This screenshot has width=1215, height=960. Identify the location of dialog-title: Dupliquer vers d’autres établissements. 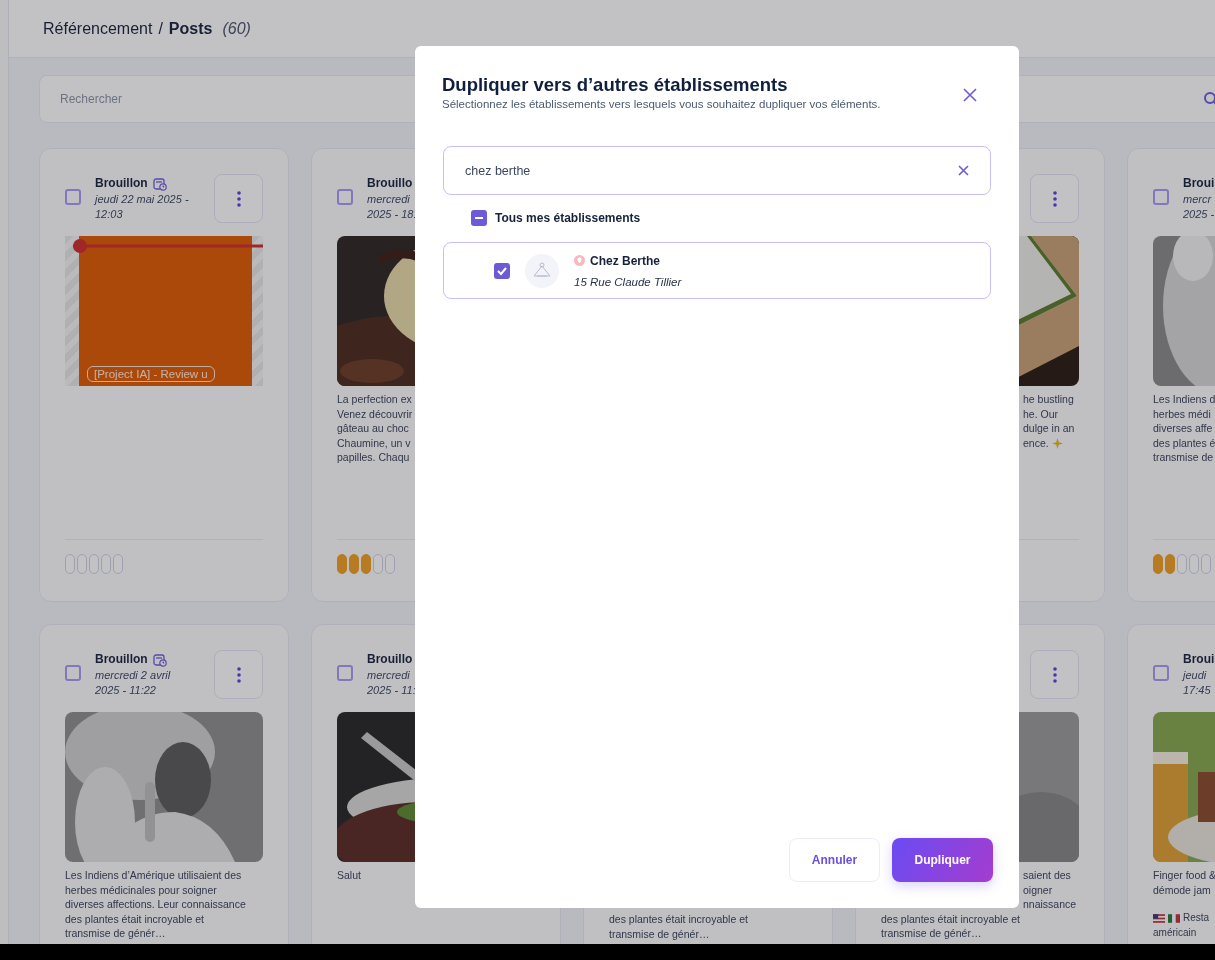
(615, 85).